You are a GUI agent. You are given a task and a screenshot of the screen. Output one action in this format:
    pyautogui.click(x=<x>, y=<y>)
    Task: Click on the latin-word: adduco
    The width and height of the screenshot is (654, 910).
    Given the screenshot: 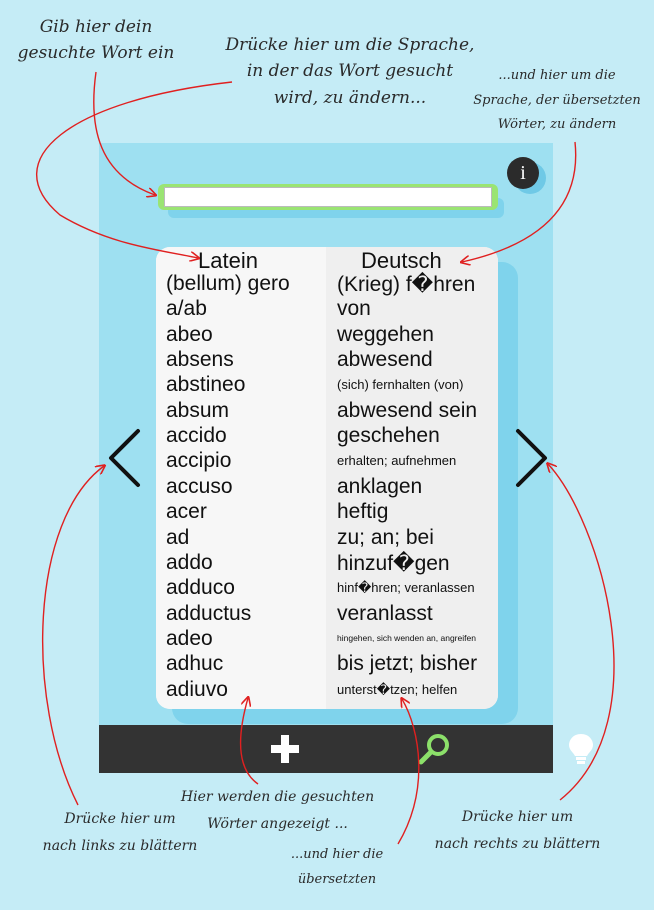 What is the action you would take?
    pyautogui.click(x=200, y=588)
    